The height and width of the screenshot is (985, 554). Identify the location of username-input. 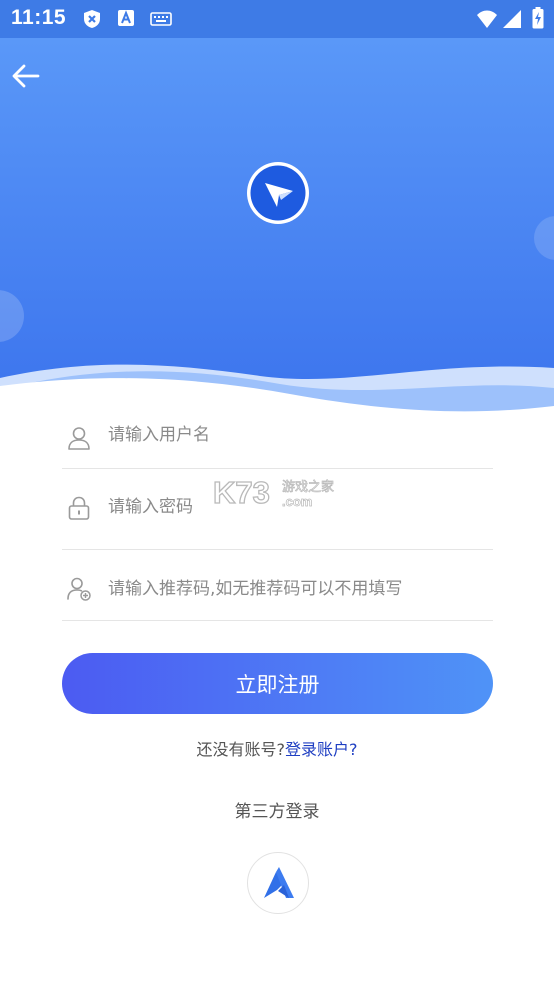
(293, 435).